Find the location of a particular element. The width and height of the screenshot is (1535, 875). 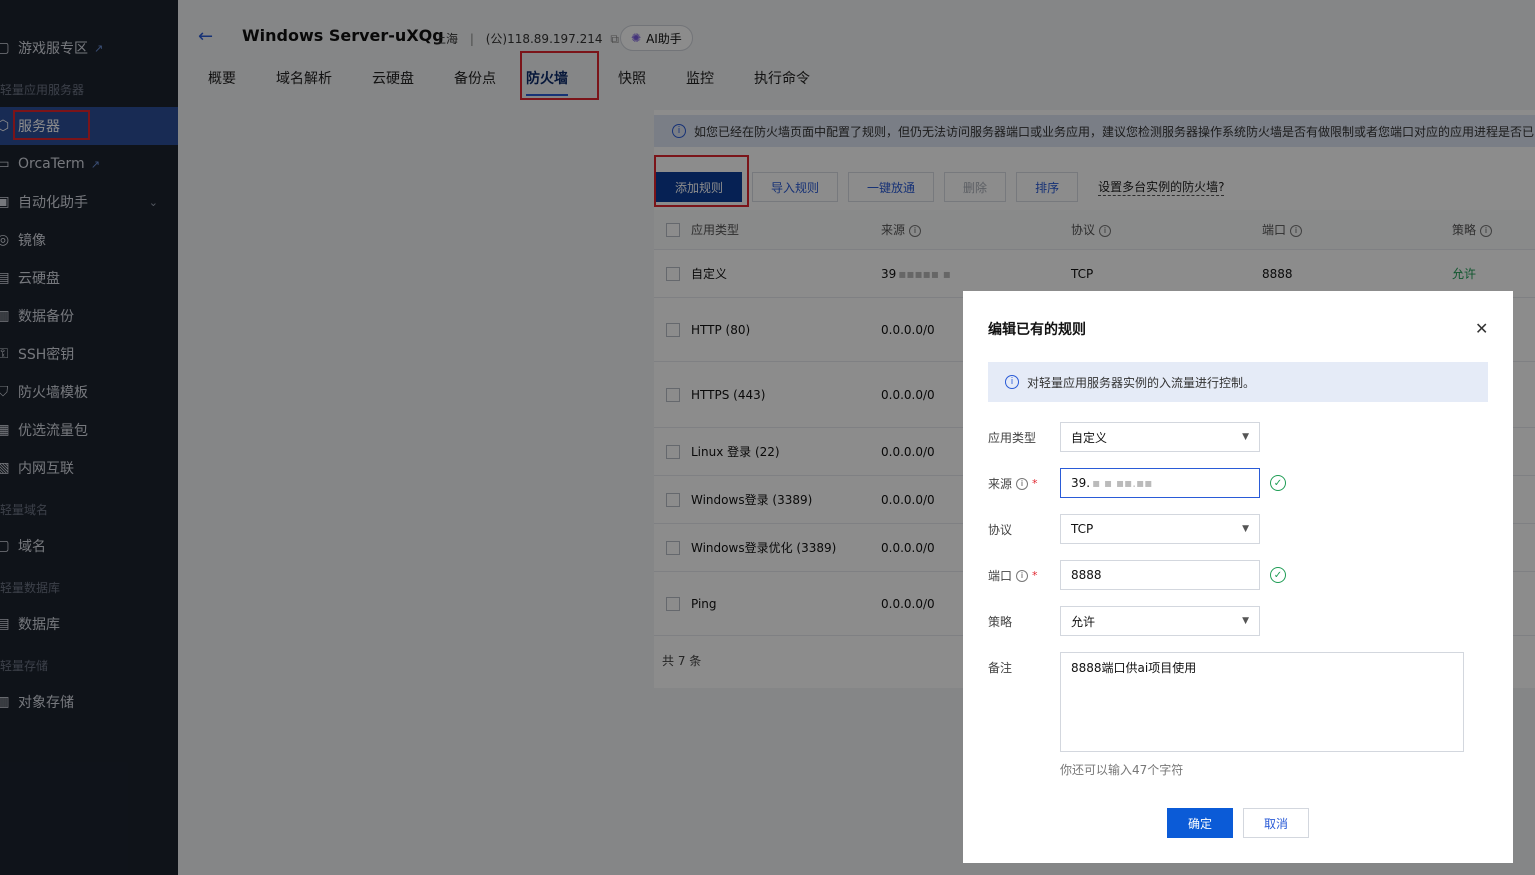

dialog-info-text: 对轻量应用服务器实例的入流量进行控制。 is located at coordinates (1141, 382).